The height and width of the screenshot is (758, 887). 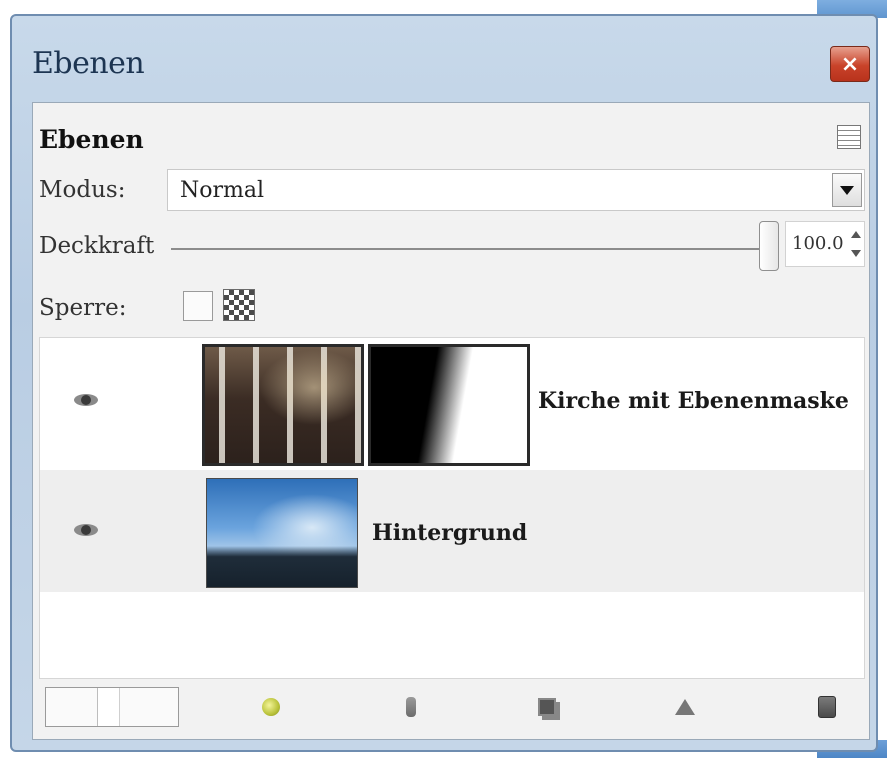 What do you see at coordinates (769, 246) in the screenshot?
I see `opacity-slider-handle` at bounding box center [769, 246].